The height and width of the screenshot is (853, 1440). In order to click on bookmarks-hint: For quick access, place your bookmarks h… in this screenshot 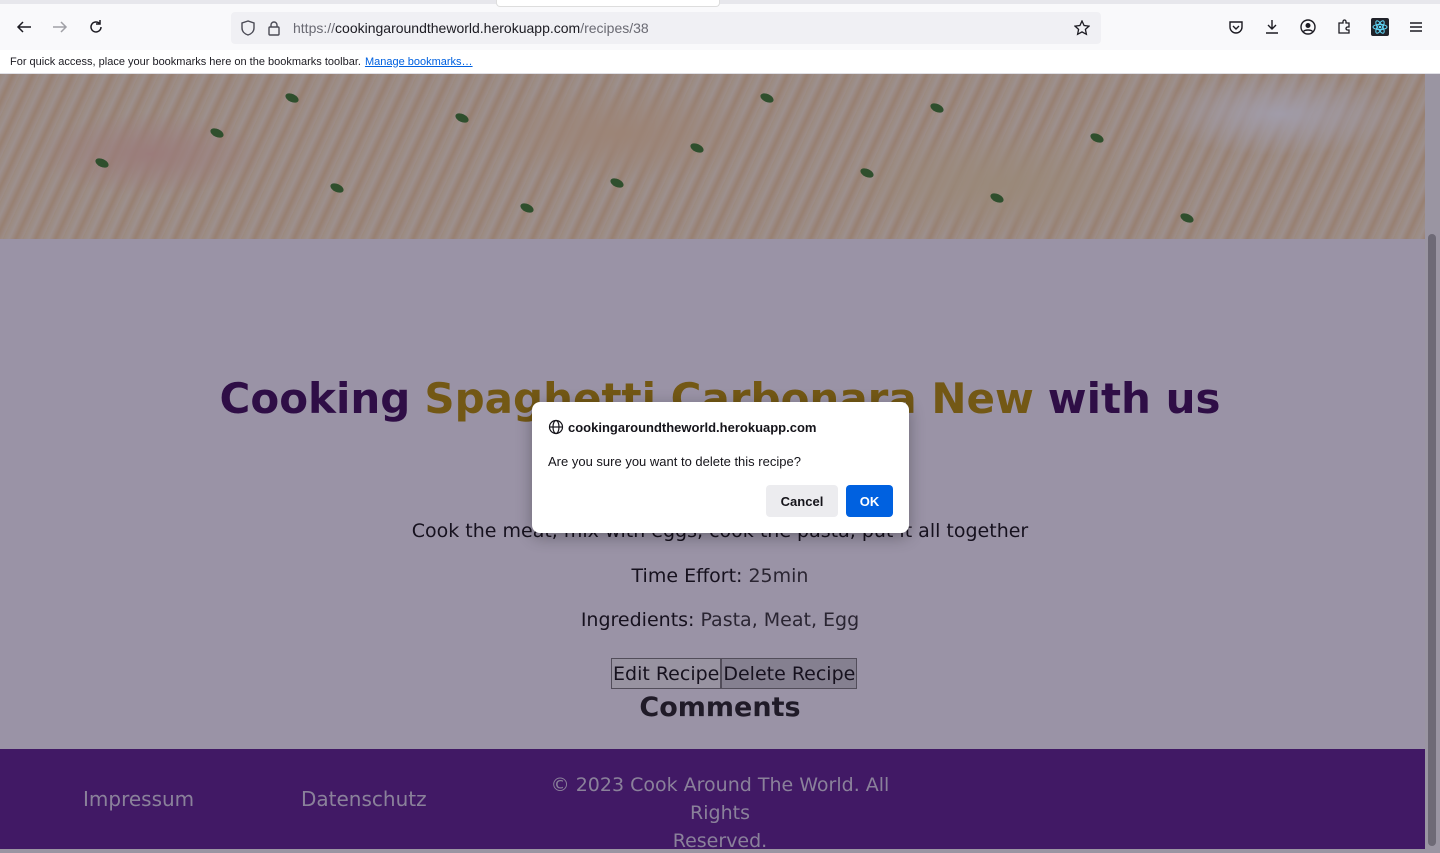, I will do `click(185, 61)`.